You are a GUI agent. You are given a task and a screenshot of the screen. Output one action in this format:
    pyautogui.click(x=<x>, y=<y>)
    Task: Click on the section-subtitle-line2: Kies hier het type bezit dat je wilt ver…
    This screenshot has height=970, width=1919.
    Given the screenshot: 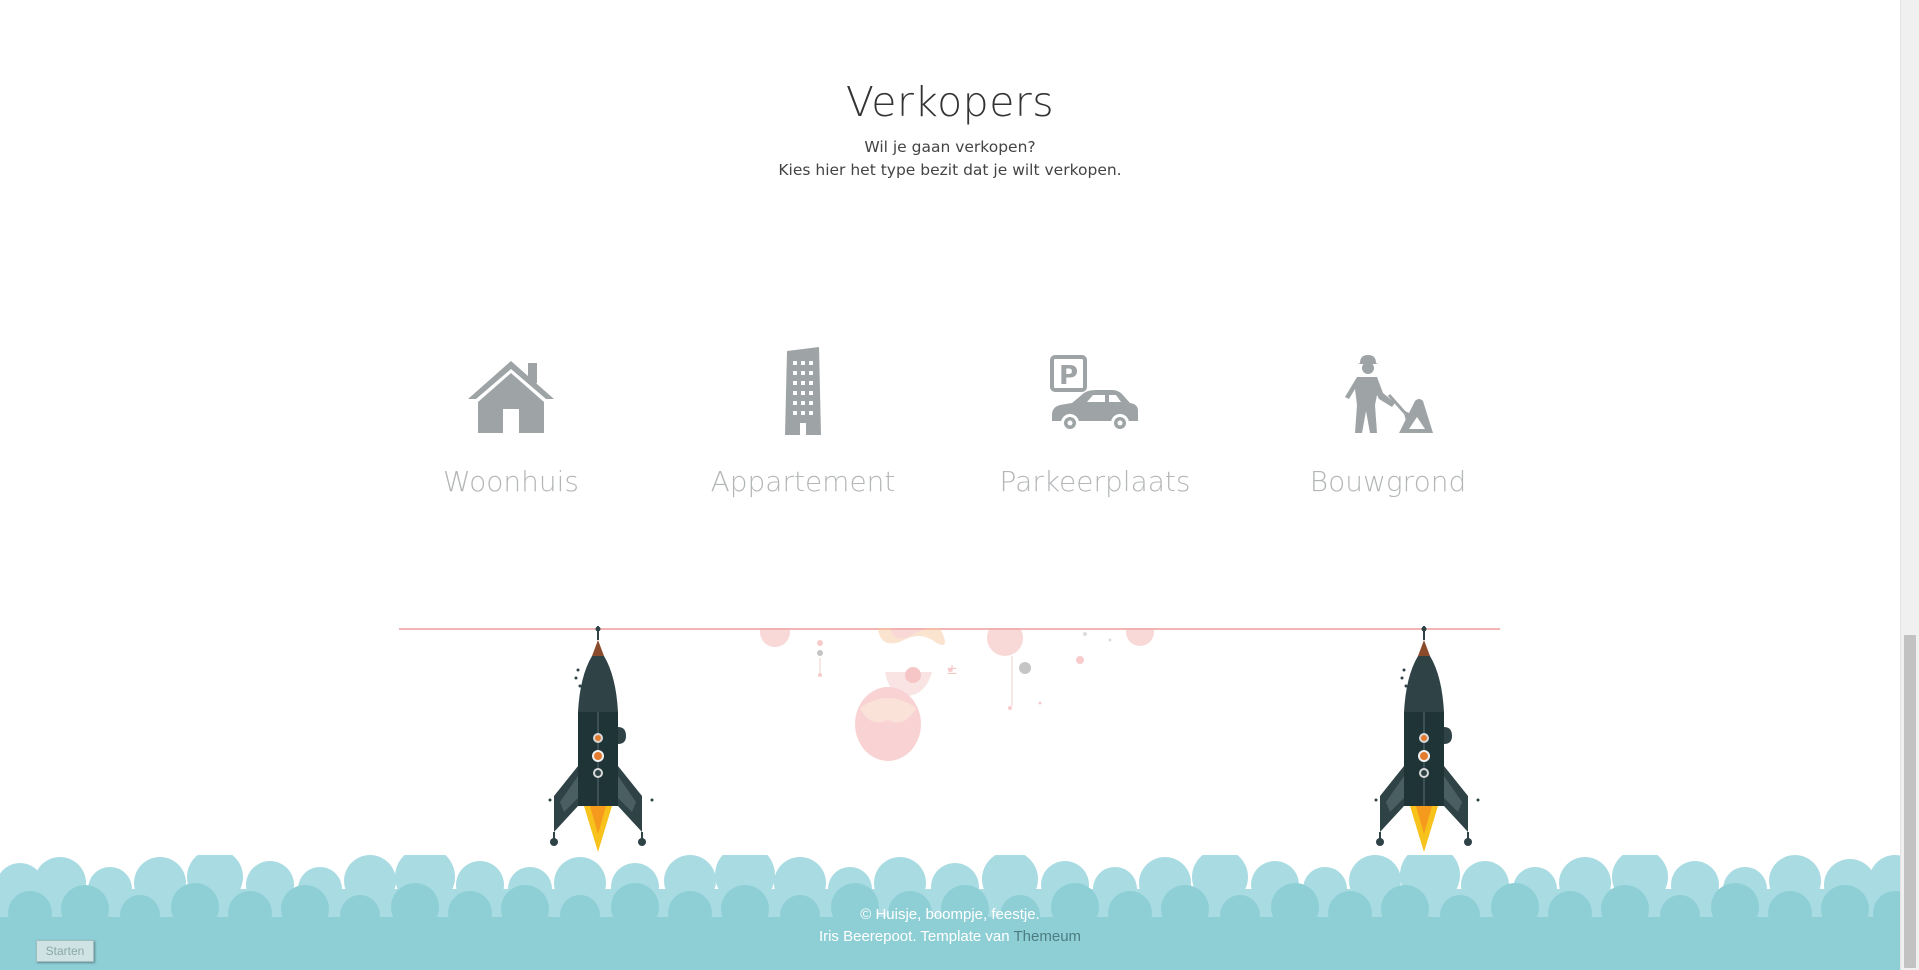 What is the action you would take?
    pyautogui.click(x=950, y=170)
    